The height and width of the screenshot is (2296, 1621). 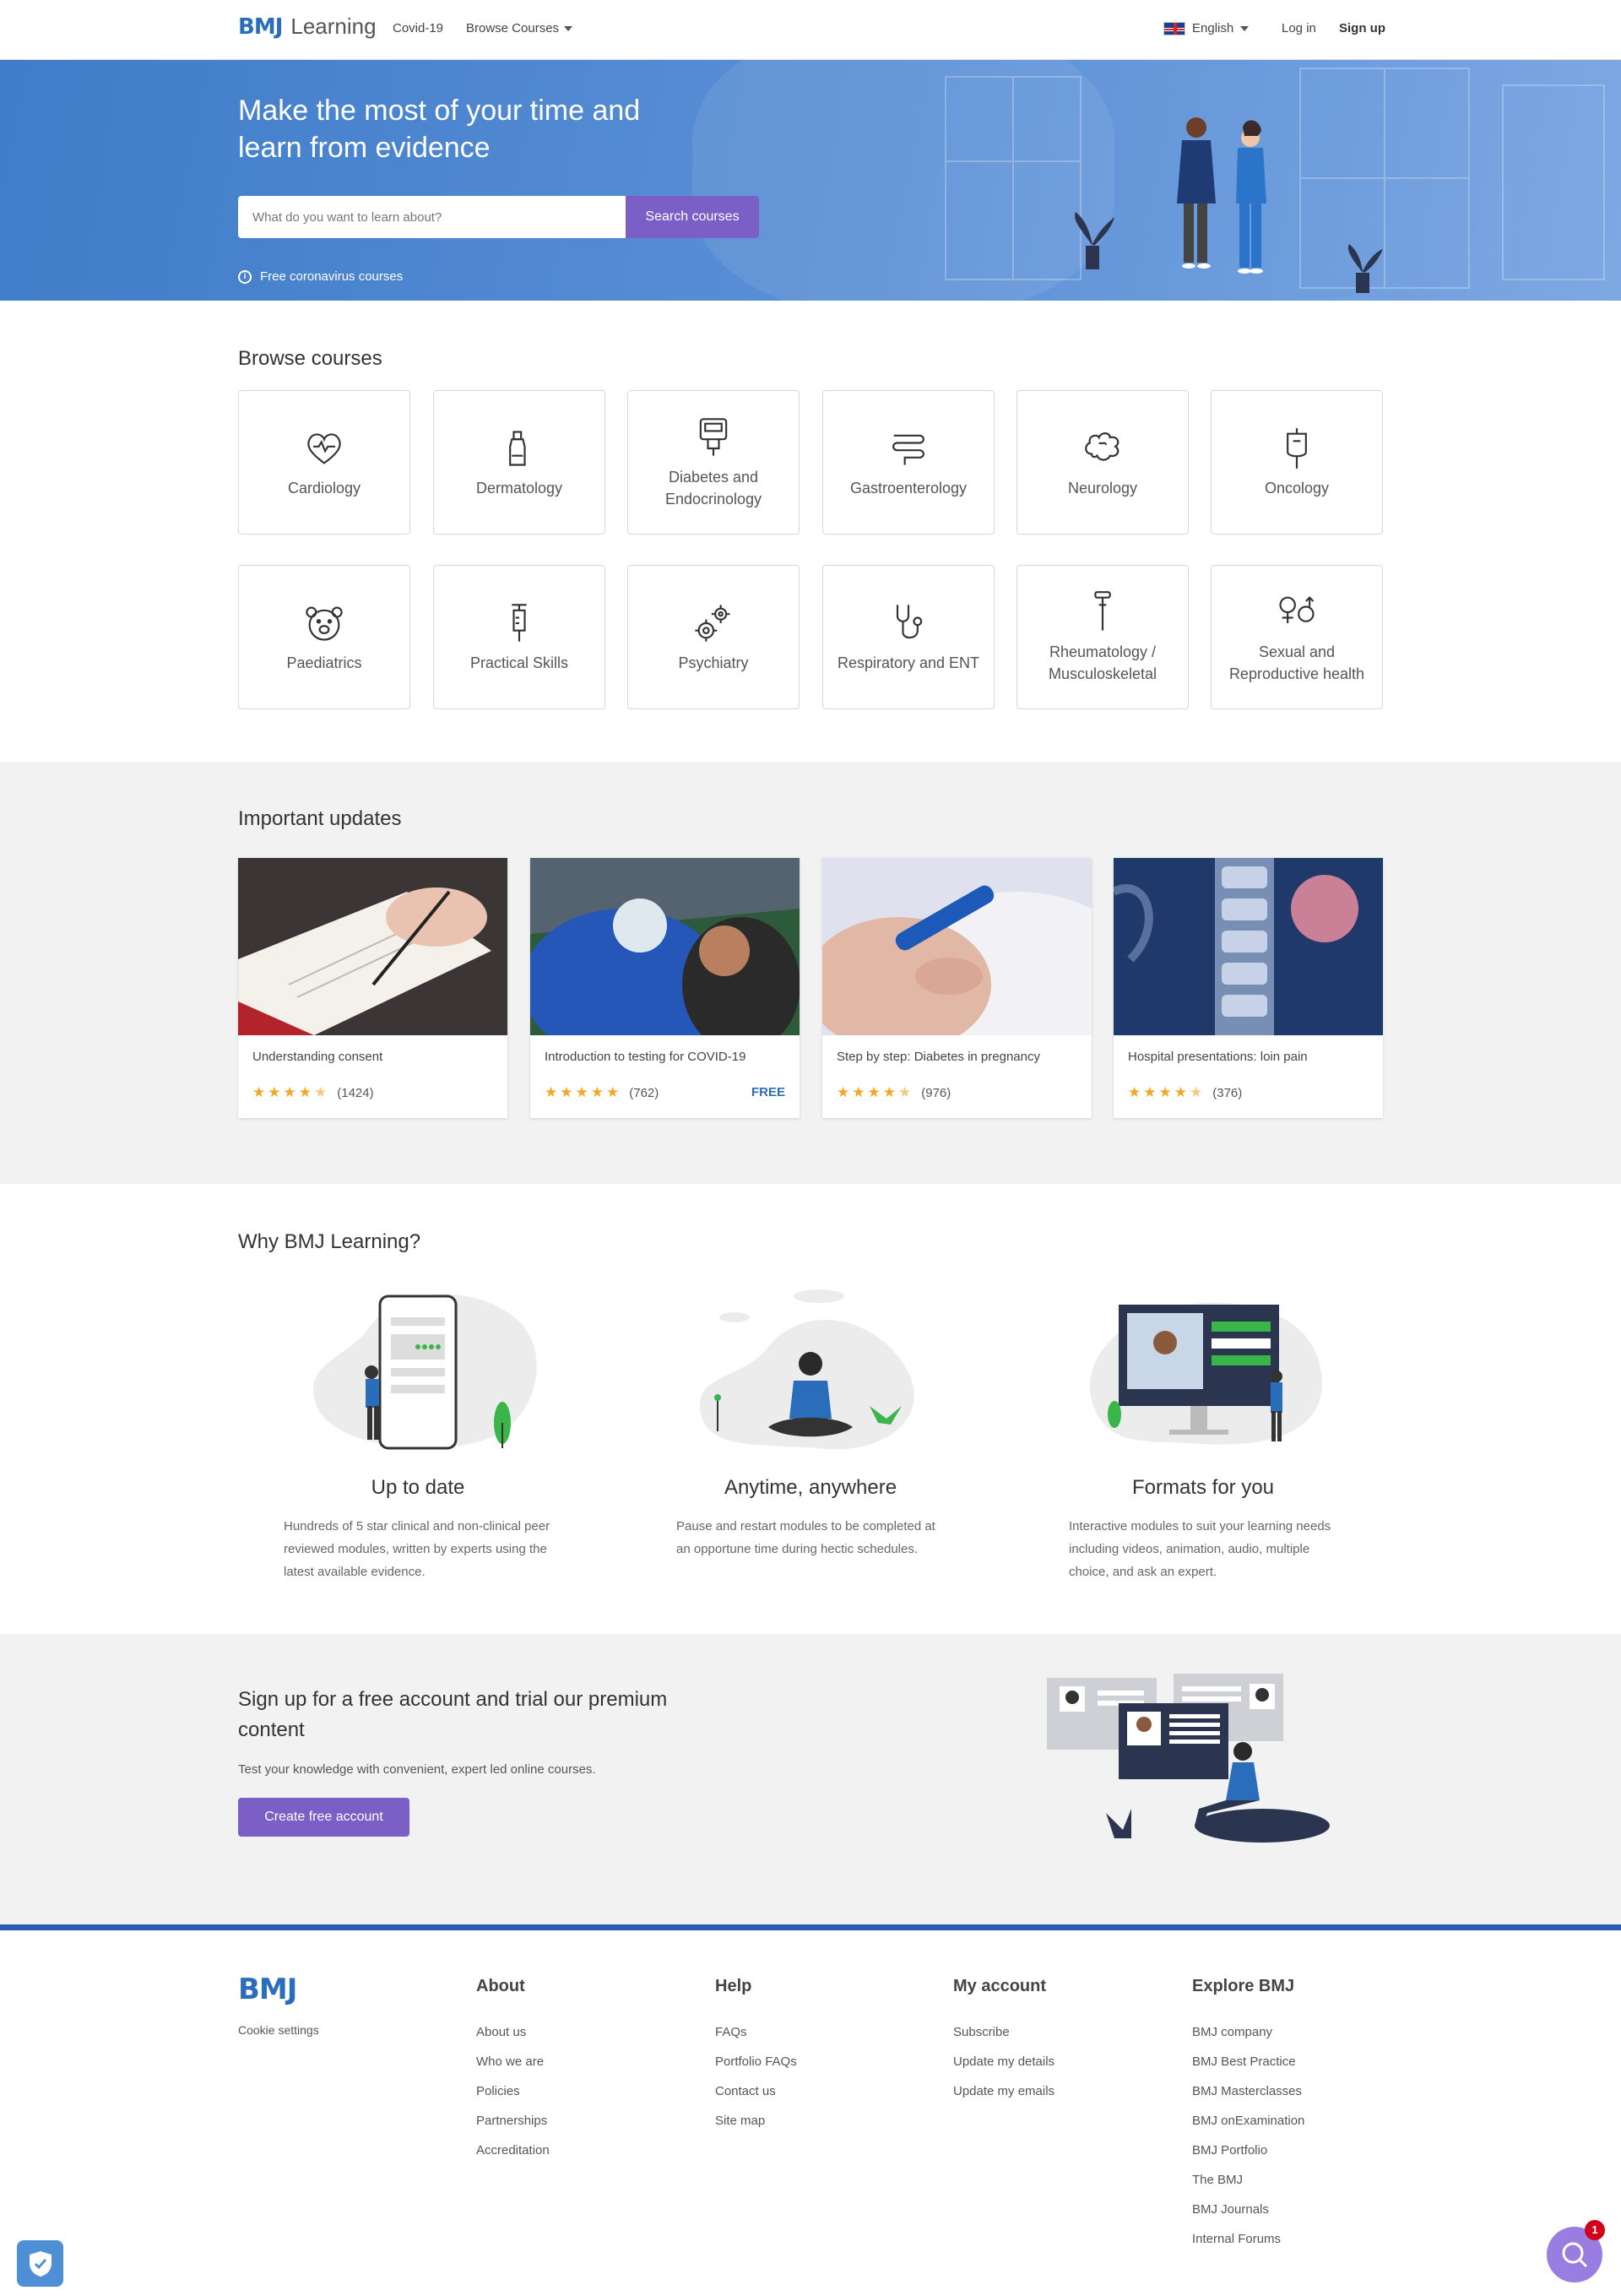 I want to click on footer-link: Internal Forums, so click(x=1248, y=2239).